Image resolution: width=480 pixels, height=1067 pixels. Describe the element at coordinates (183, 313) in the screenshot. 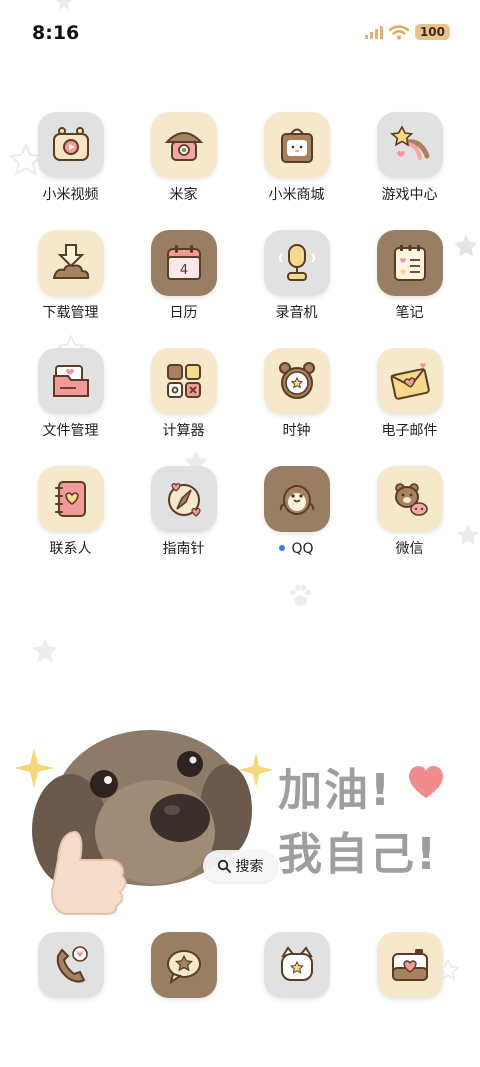

I see `app-label: 日历` at that location.